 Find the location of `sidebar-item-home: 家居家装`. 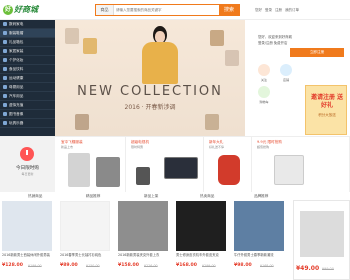

sidebar-item-home: 家居家装 is located at coordinates (27, 51).